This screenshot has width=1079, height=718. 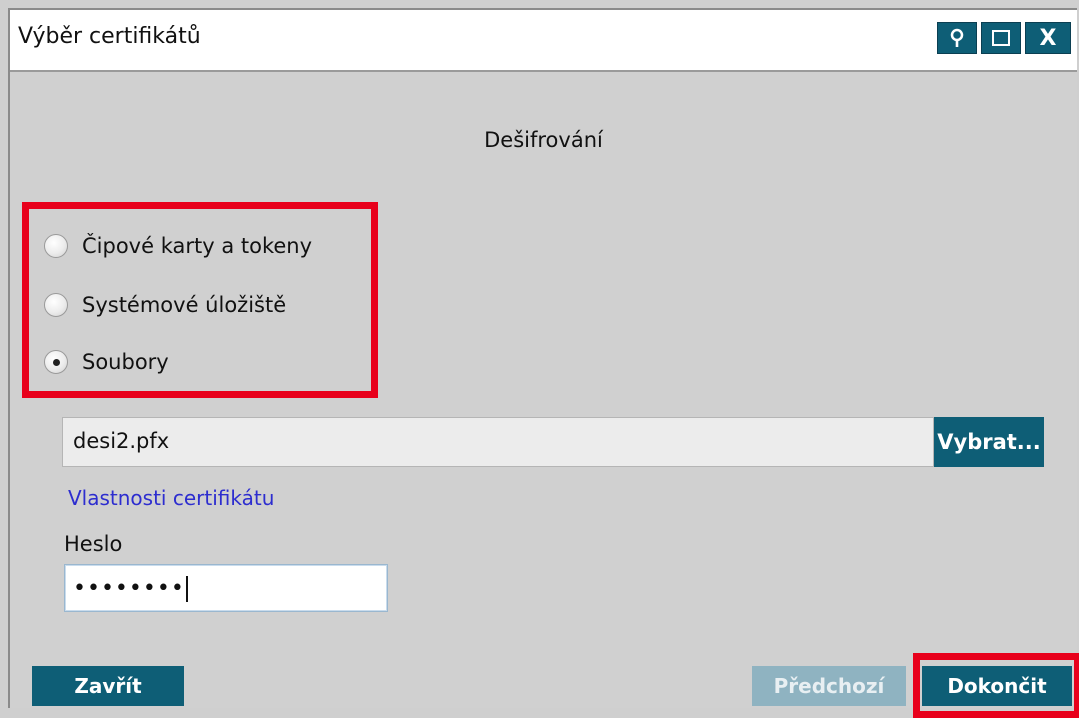 I want to click on password-label: Heslo, so click(x=93, y=544).